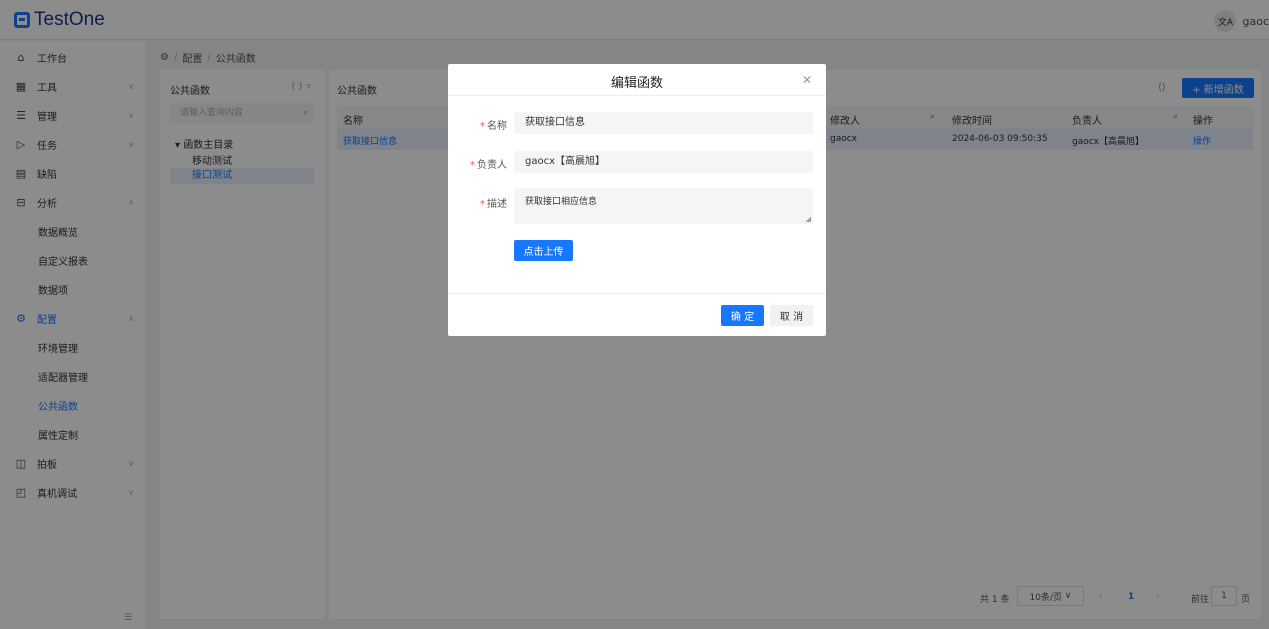 This screenshot has height=629, width=1269. Describe the element at coordinates (663, 123) in the screenshot. I see `name-input: 获取接口信息` at that location.